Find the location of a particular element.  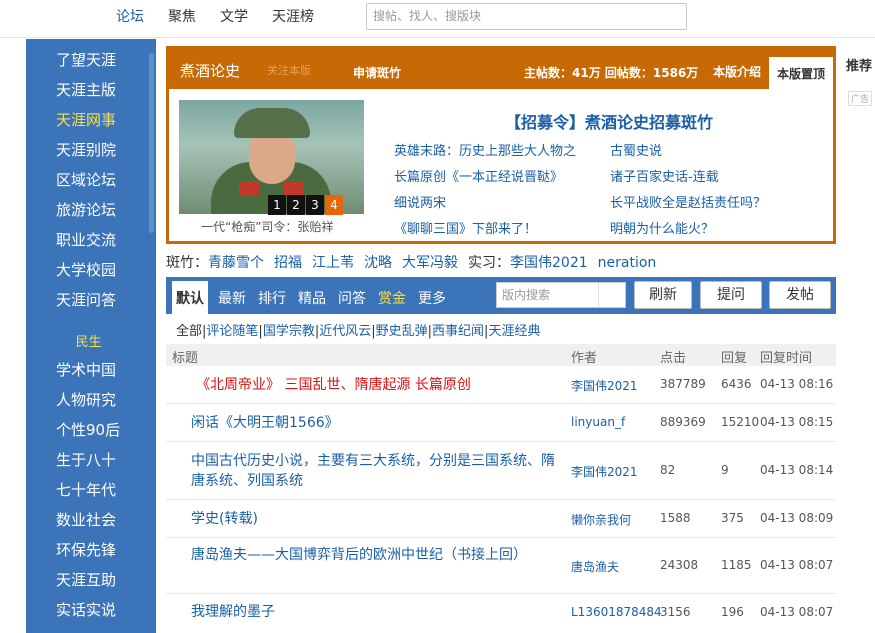

post-reply-time: 04-13 08:07 is located at coordinates (797, 565).